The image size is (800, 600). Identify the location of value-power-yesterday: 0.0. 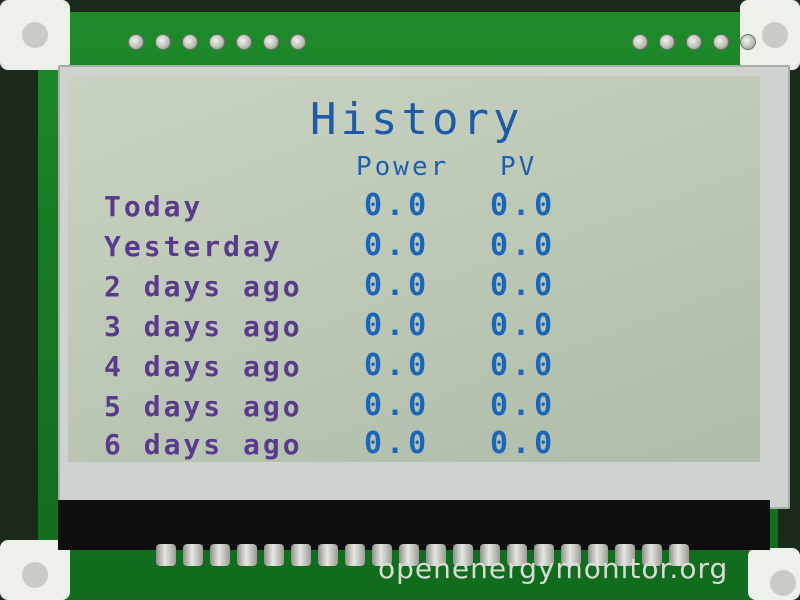
(397, 245).